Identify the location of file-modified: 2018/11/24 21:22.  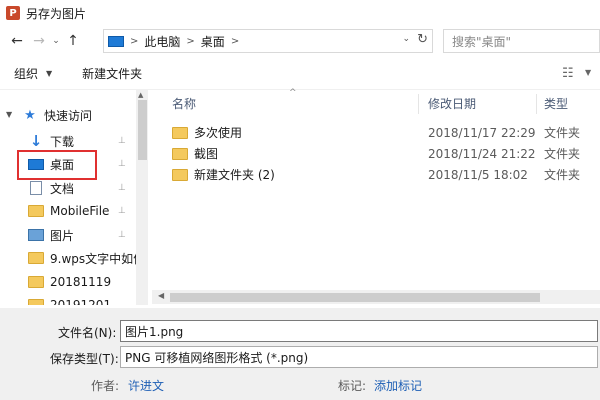
(482, 153).